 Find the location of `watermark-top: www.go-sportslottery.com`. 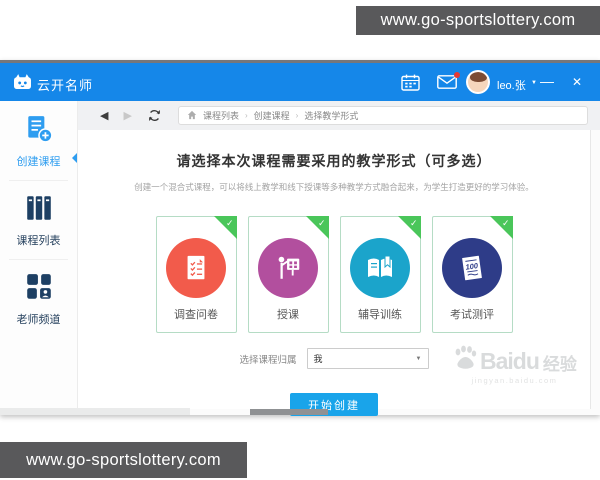

watermark-top: www.go-sportslottery.com is located at coordinates (478, 20).